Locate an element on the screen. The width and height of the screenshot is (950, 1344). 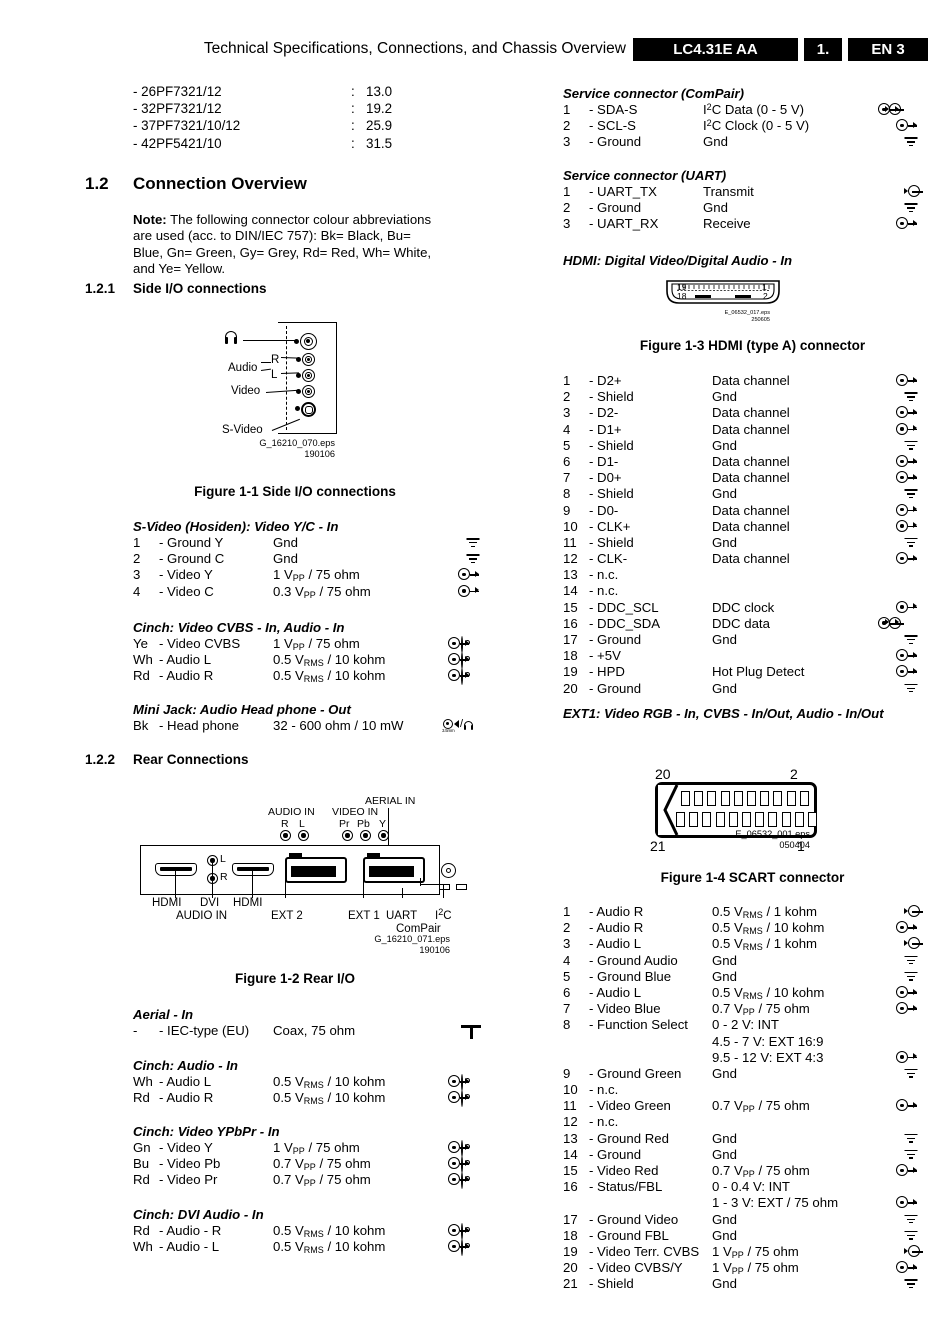
pin-name: - Video C is located at coordinates (186, 591).